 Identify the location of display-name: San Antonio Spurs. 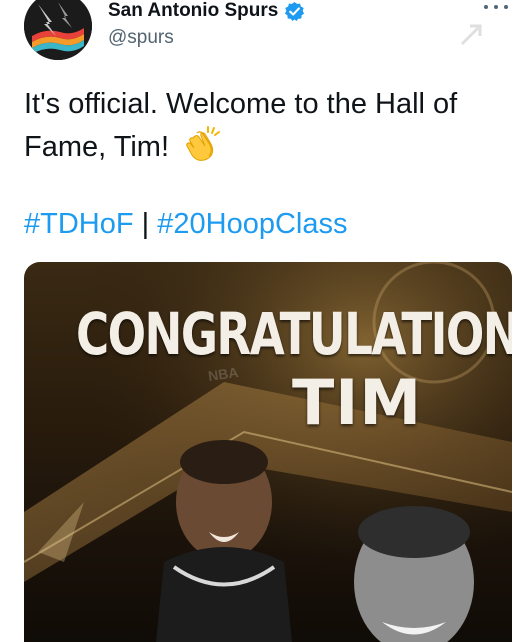
(193, 11).